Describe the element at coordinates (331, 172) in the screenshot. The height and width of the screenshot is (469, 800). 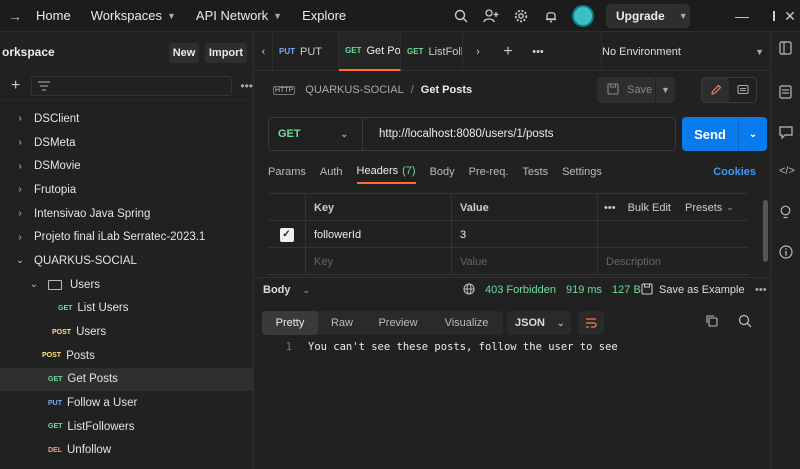
I see `tab-auth: Auth` at that location.